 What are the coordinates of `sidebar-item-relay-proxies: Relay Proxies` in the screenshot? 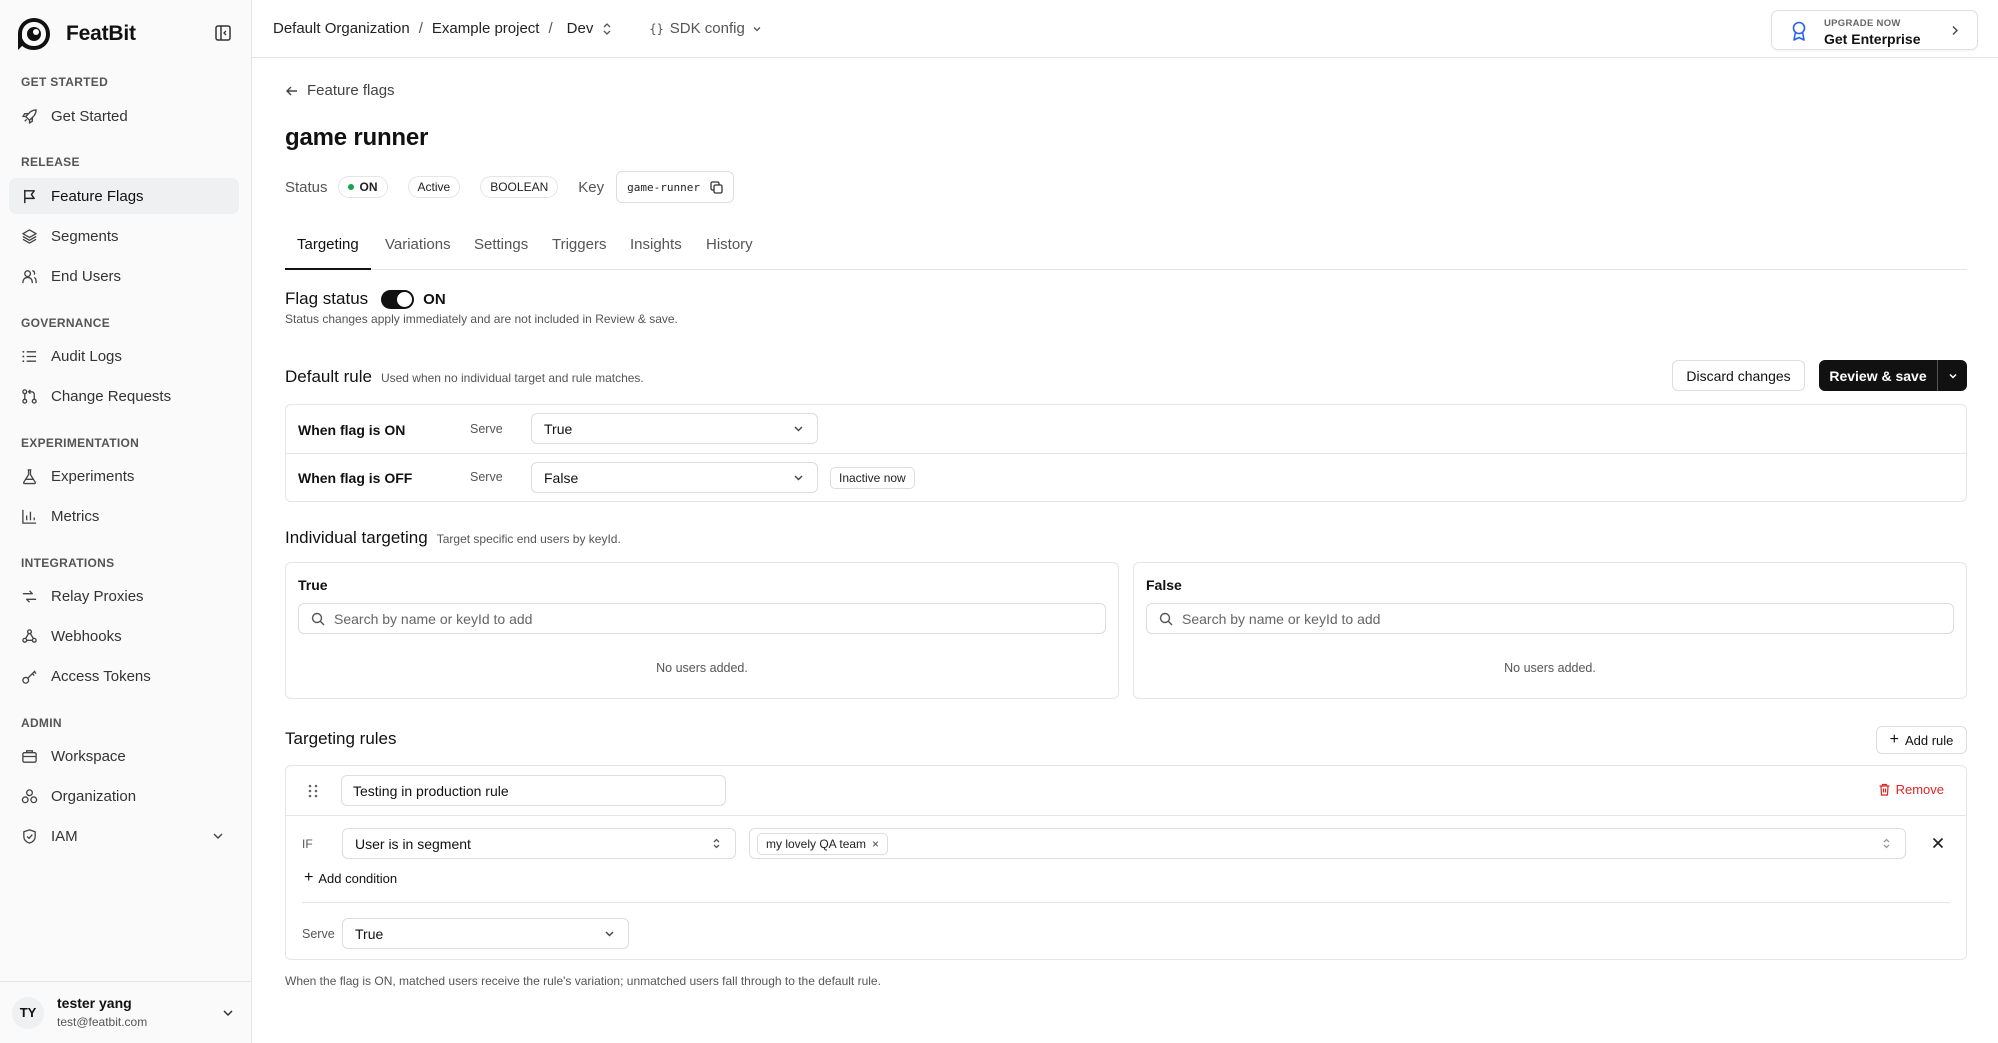 It's located at (124, 596).